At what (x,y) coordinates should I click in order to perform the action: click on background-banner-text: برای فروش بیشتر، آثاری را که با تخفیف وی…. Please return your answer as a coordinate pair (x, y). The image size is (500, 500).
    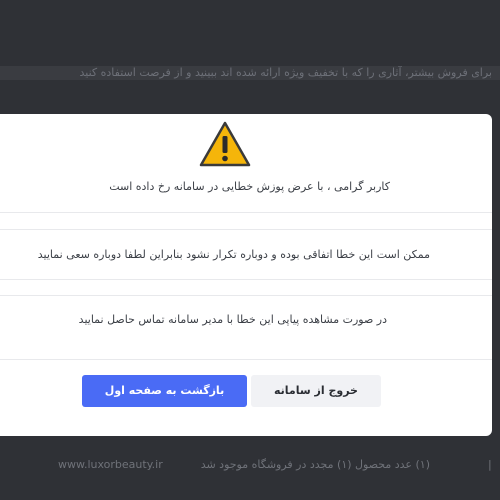
    Looking at the image, I should click on (250, 73).